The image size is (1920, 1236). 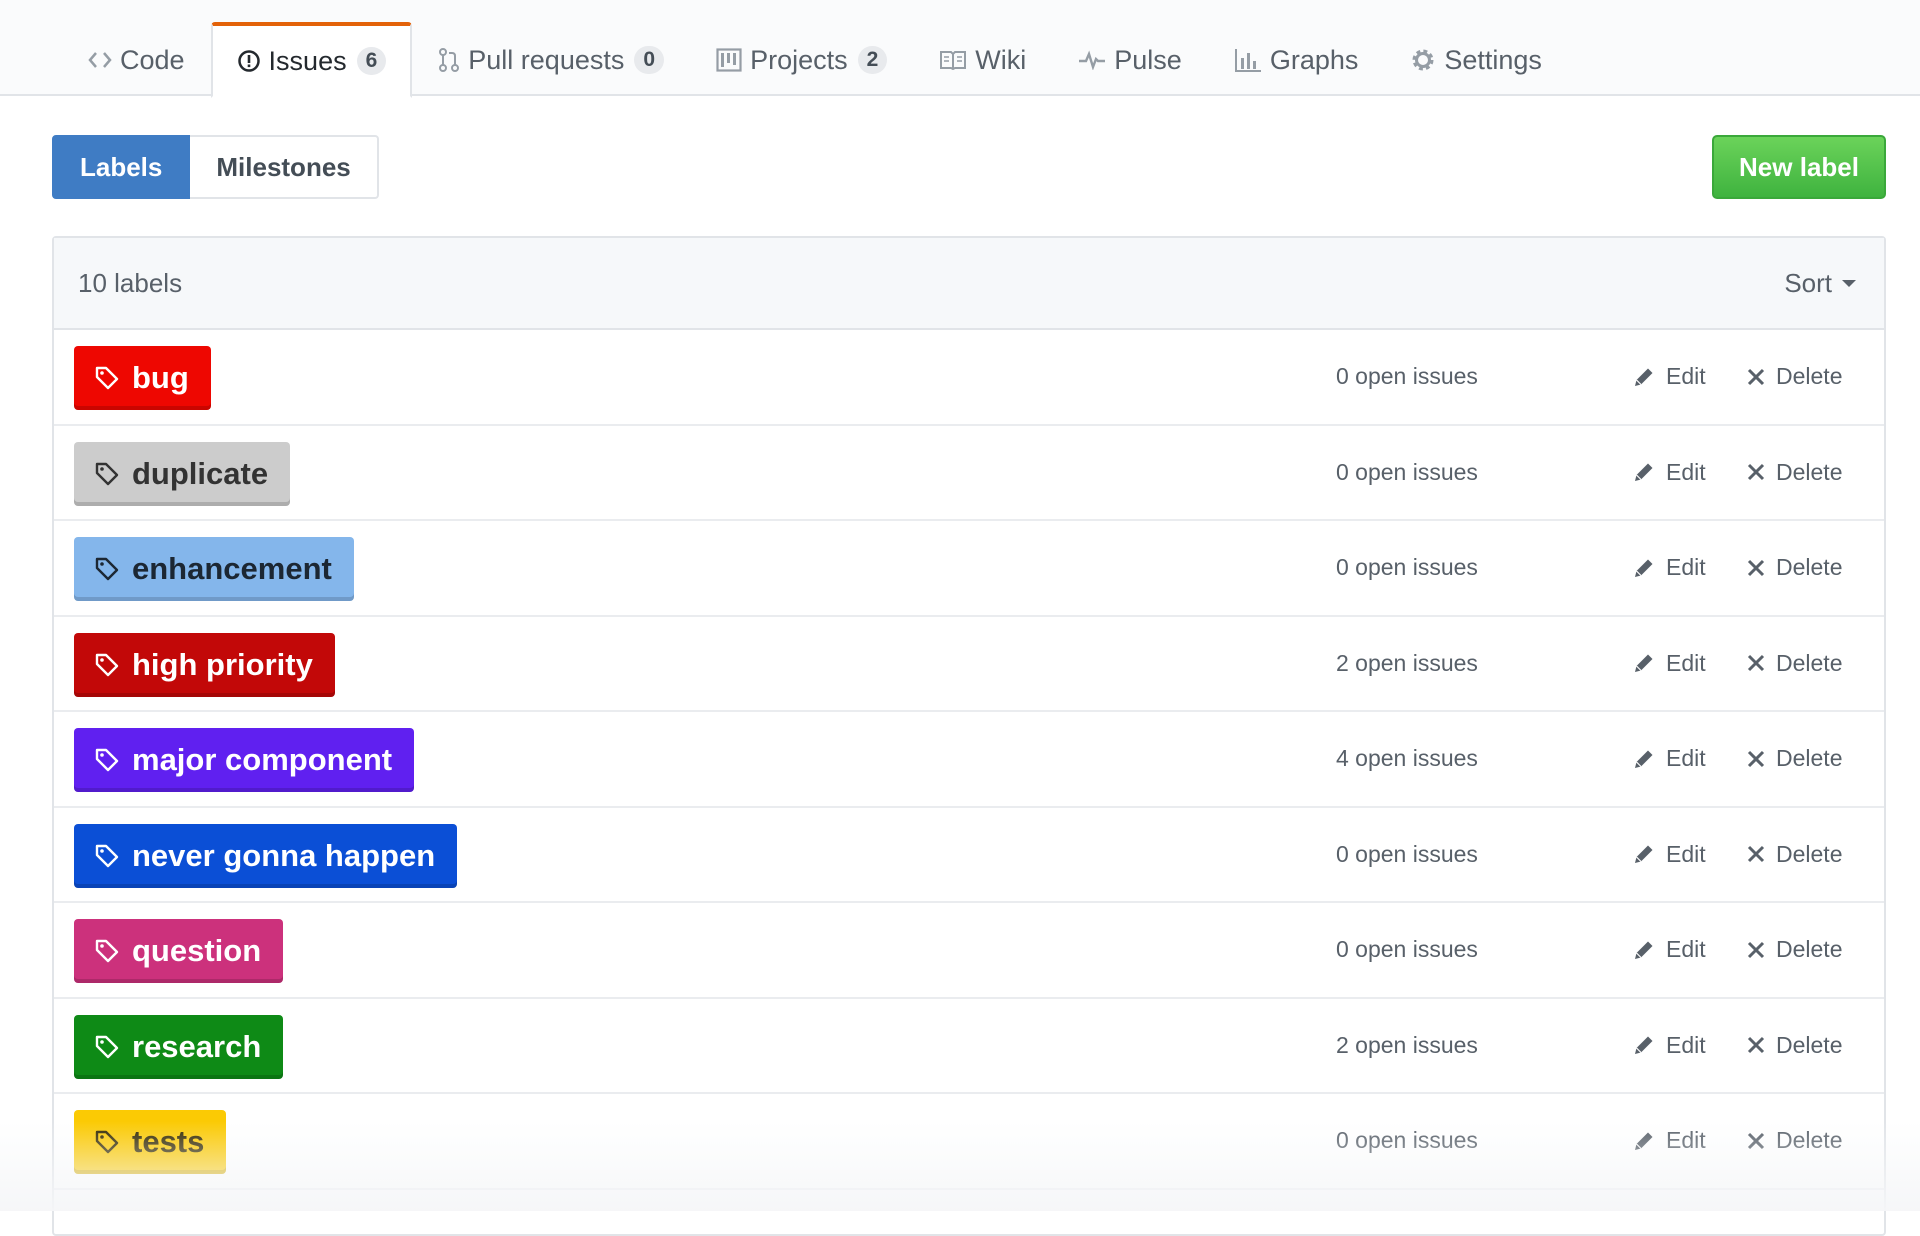 I want to click on tab-label: Code, so click(x=152, y=59).